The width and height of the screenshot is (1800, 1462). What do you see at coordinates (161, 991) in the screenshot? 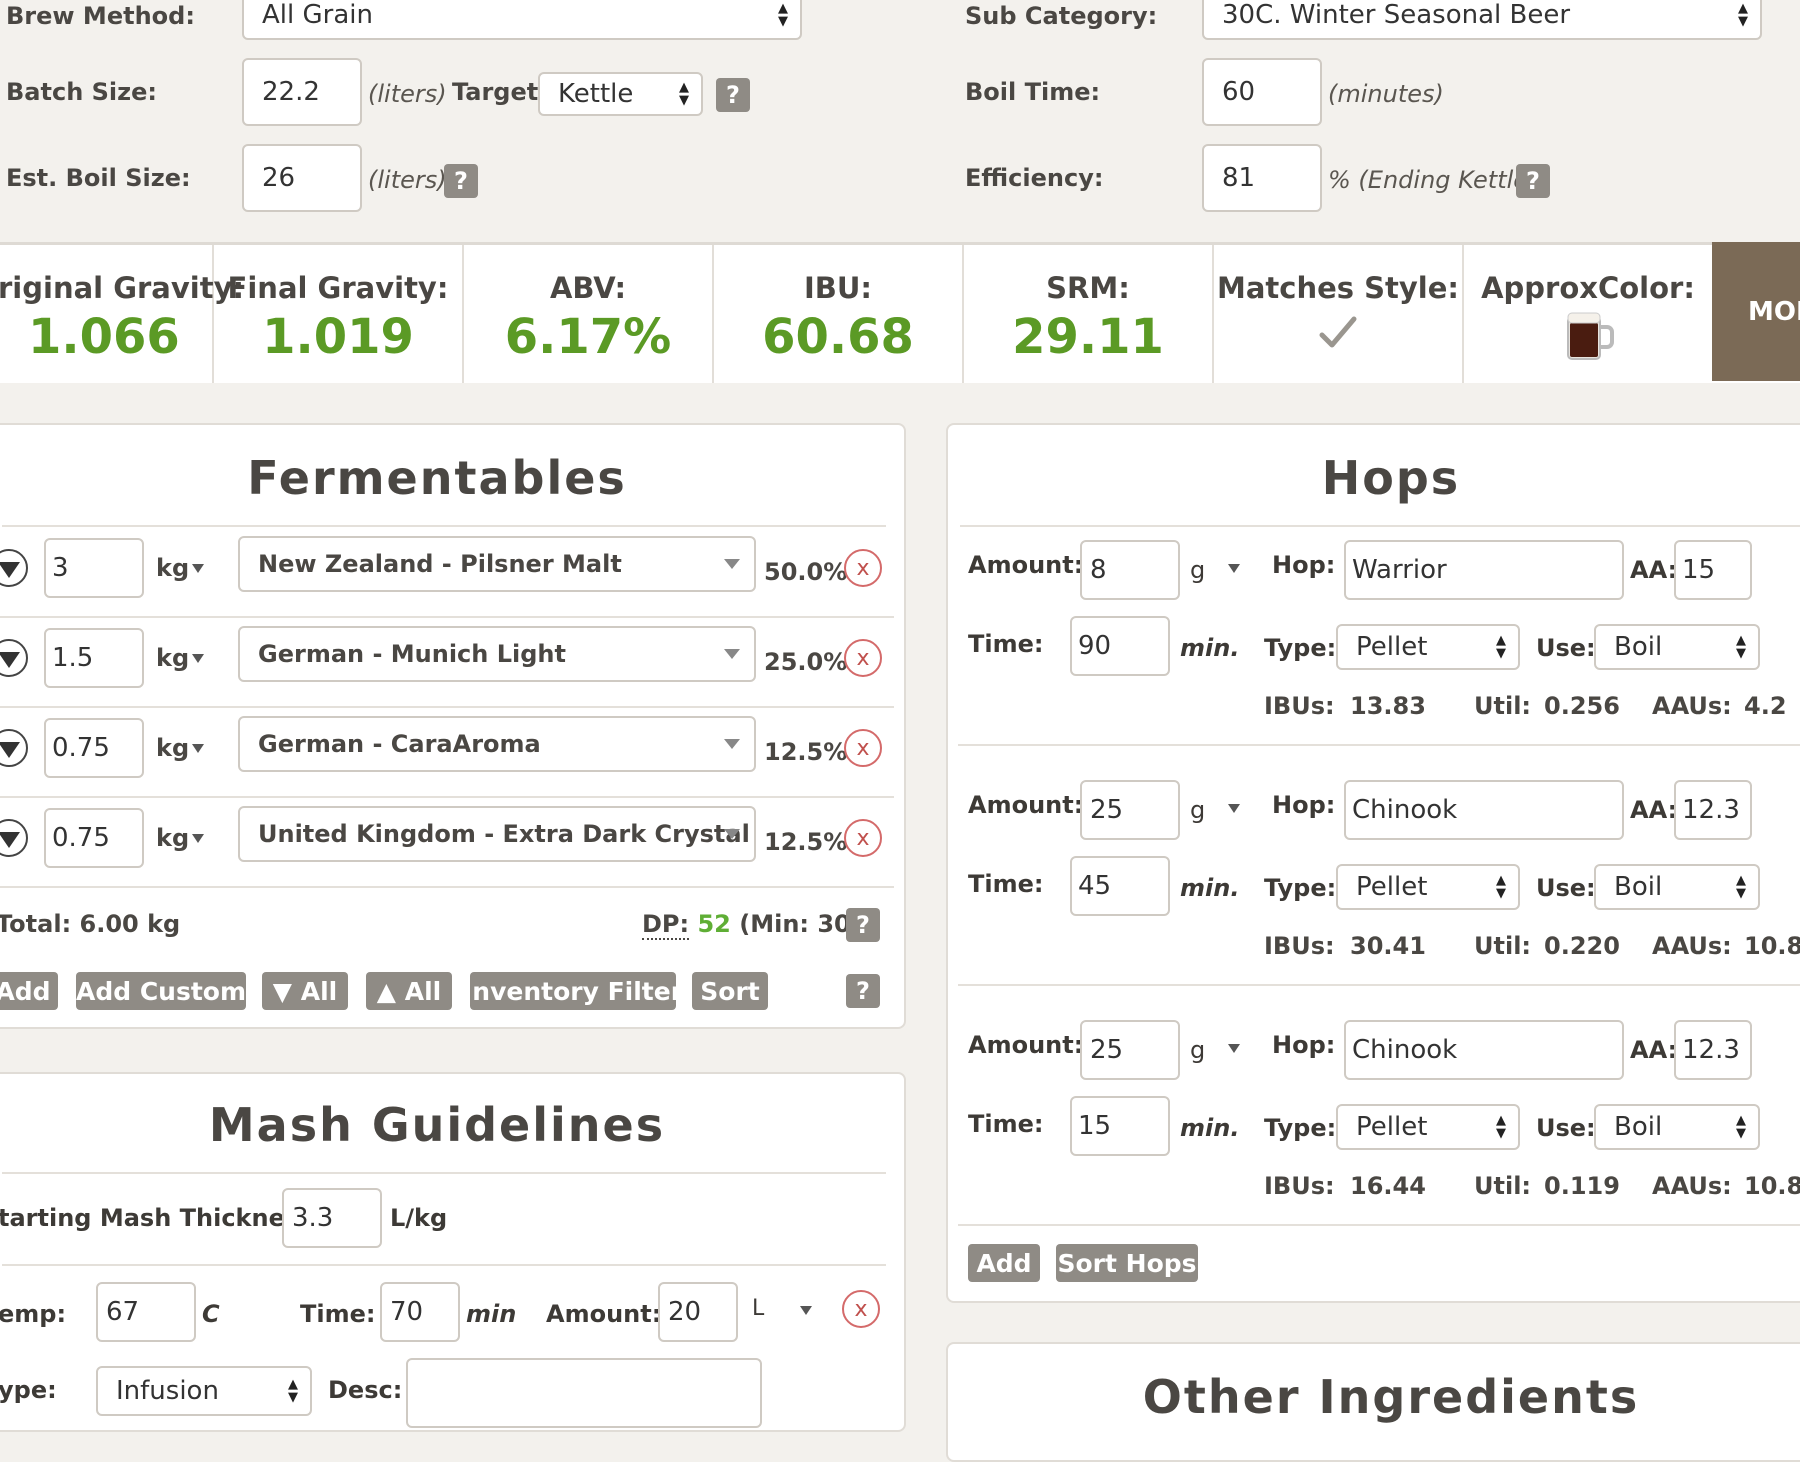
I see `add-custom-button: Add Custom` at bounding box center [161, 991].